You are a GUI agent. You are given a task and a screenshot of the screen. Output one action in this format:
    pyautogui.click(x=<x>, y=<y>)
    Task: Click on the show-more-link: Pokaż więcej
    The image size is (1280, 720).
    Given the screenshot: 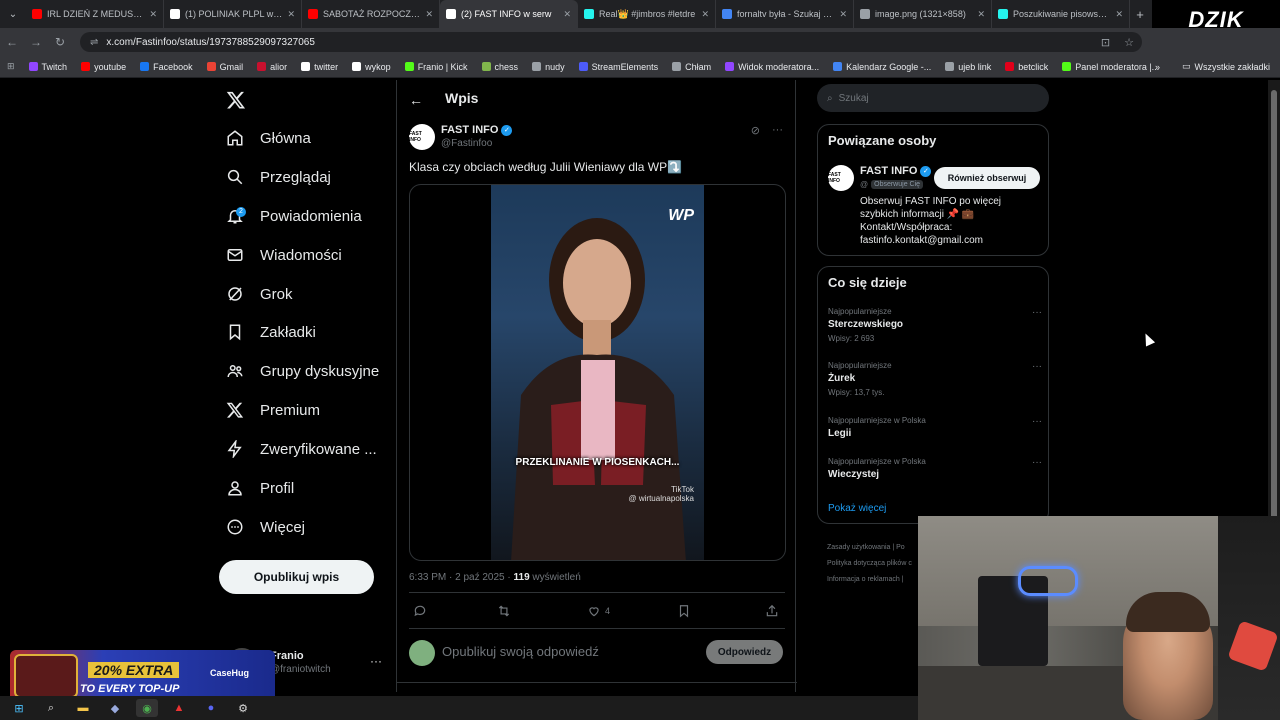 What is the action you would take?
    pyautogui.click(x=857, y=508)
    